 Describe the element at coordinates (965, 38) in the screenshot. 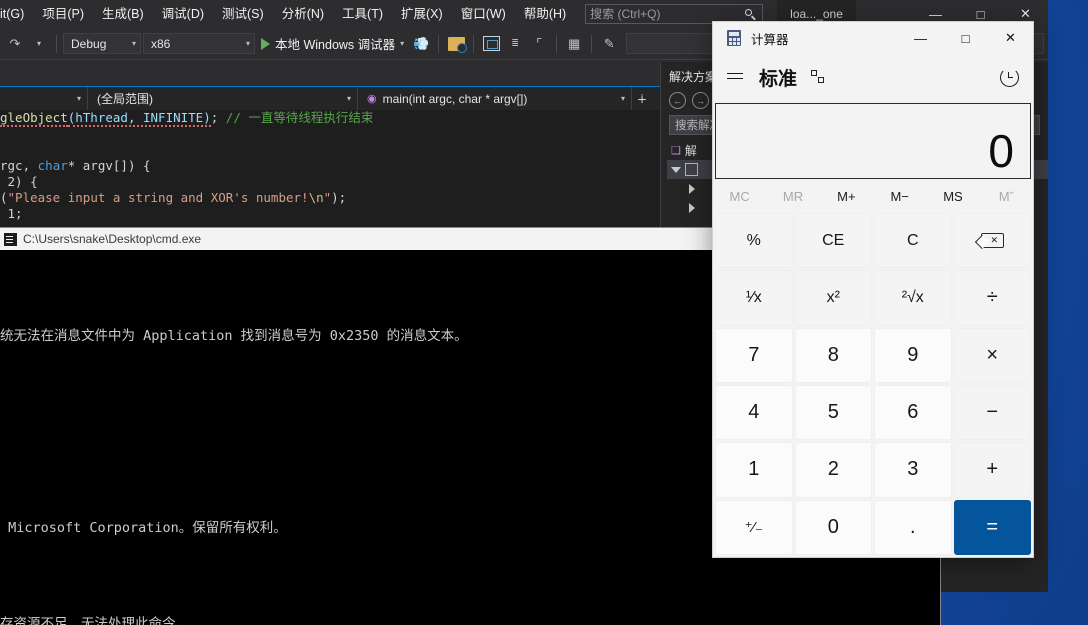

I see `calculator-maximize-button: □` at that location.